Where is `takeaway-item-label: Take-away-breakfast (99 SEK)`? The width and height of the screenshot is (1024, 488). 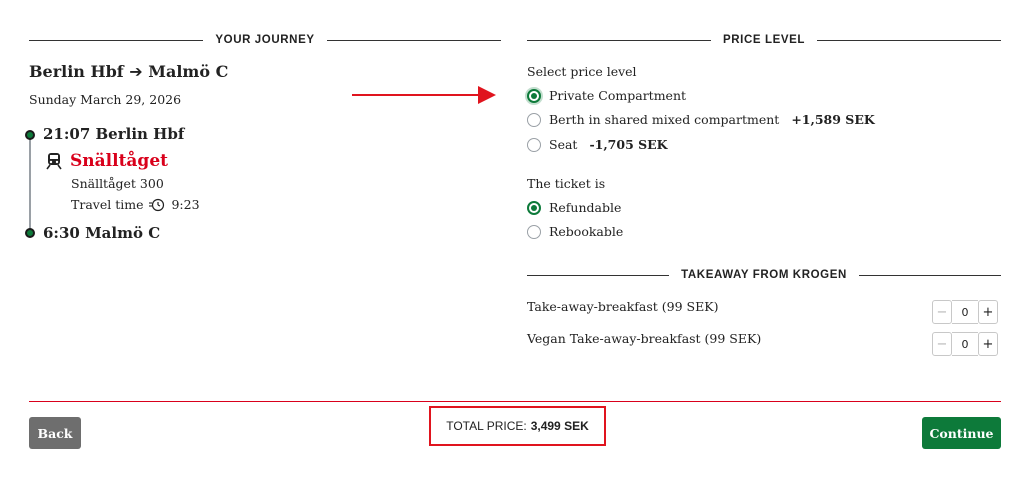
takeaway-item-label: Take-away-breakfast (99 SEK) is located at coordinates (623, 306).